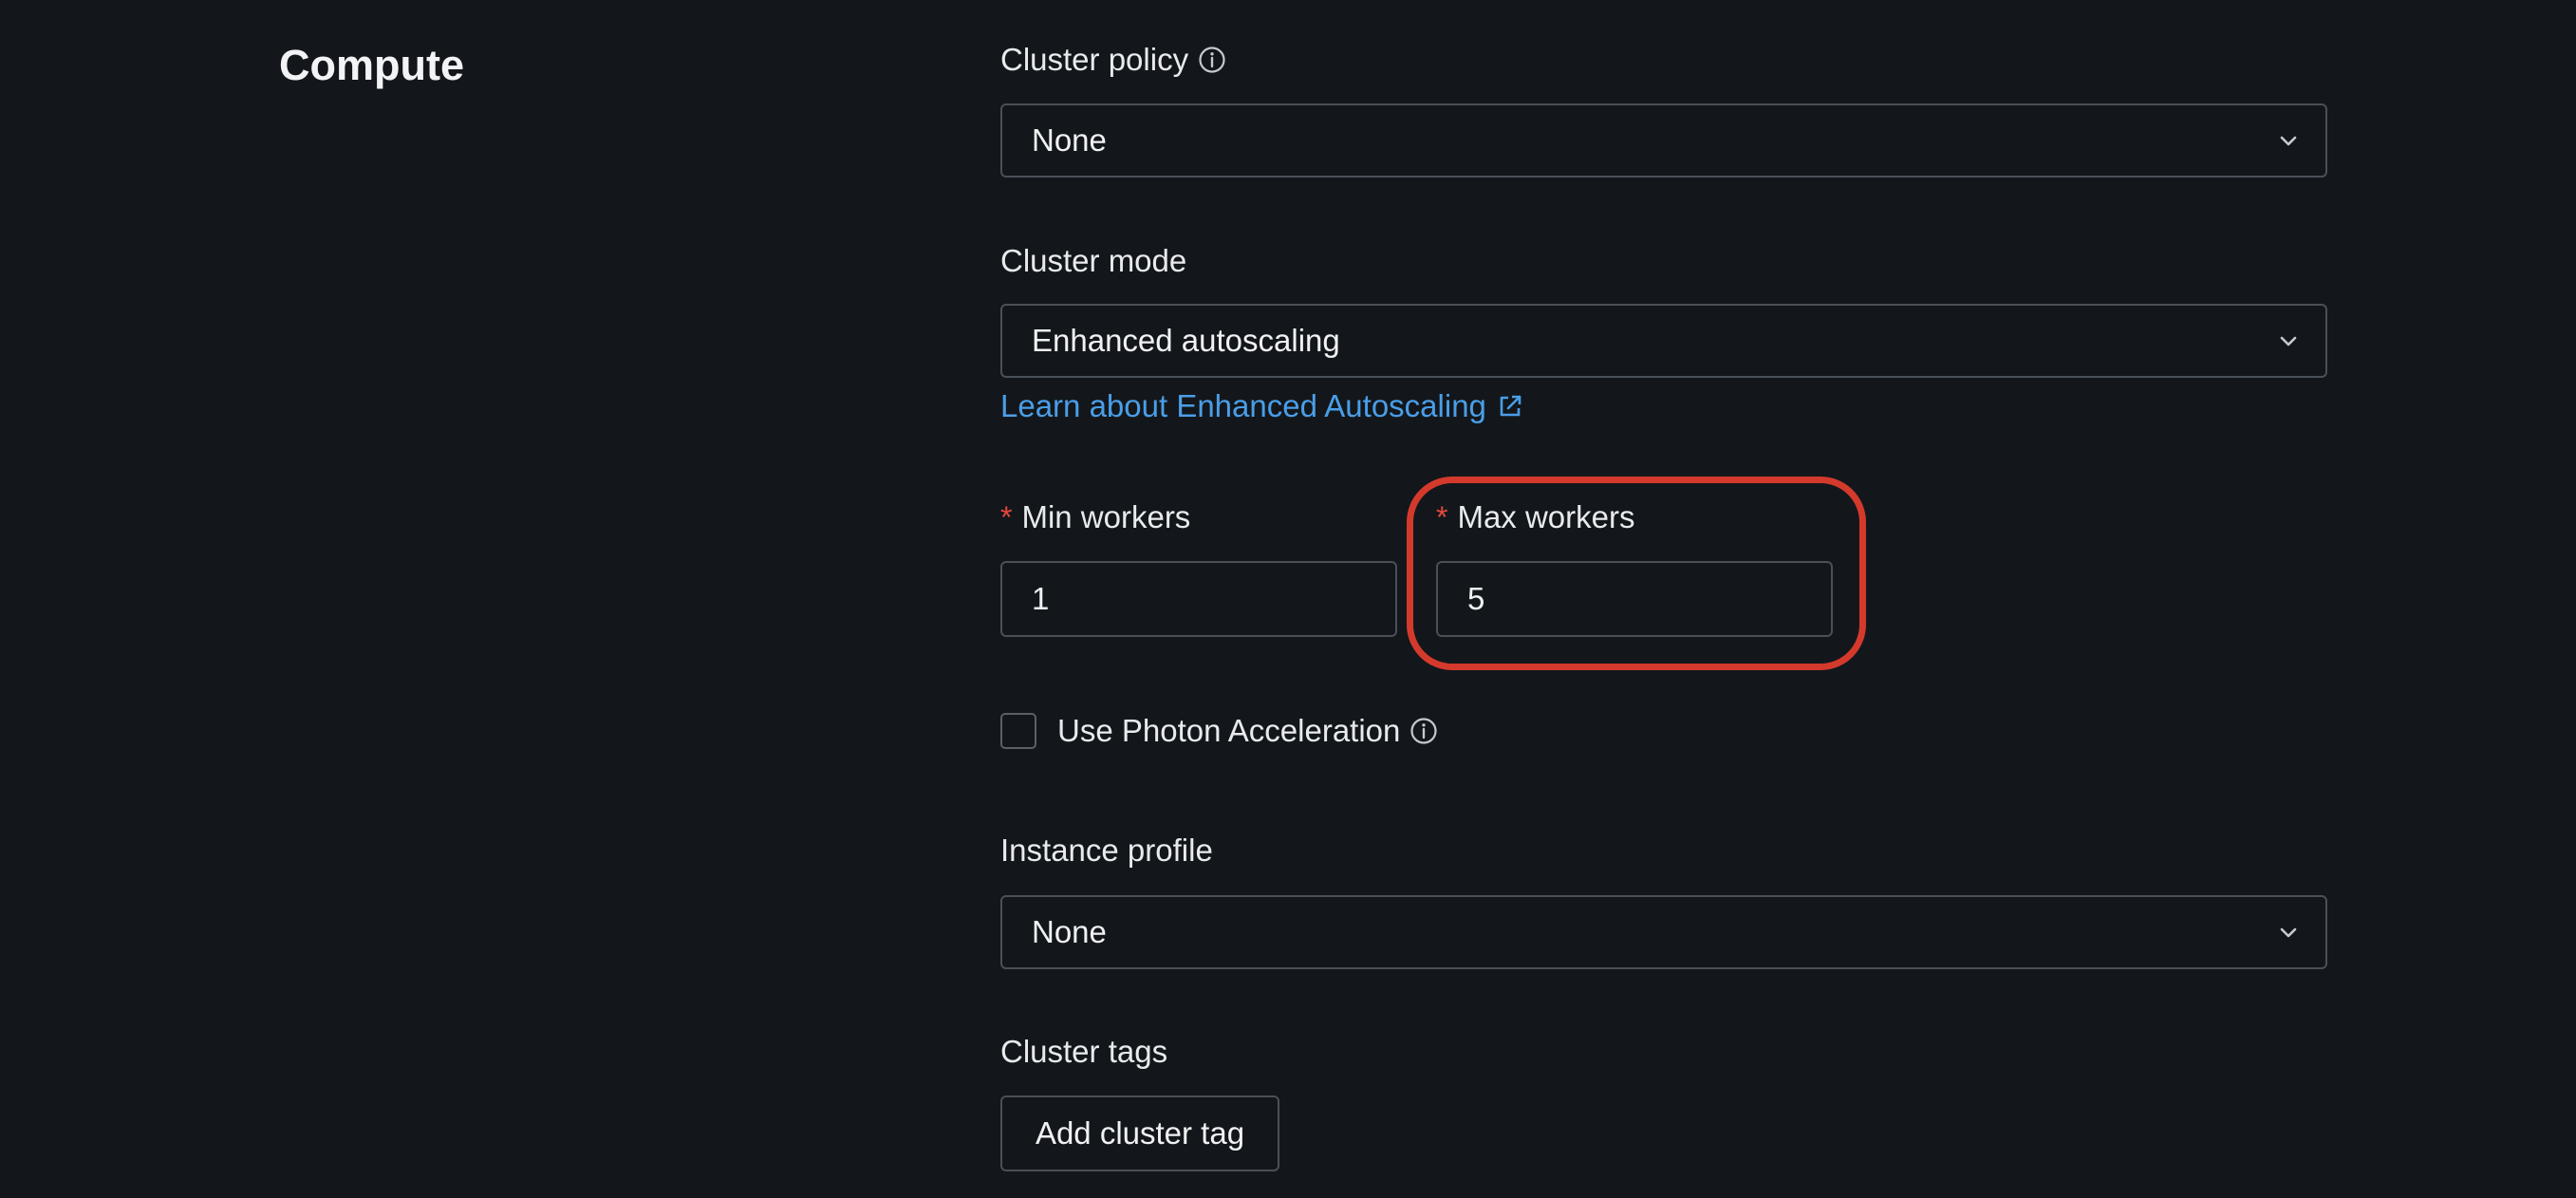 The height and width of the screenshot is (1198, 2576). I want to click on section-title: Compute, so click(371, 65).